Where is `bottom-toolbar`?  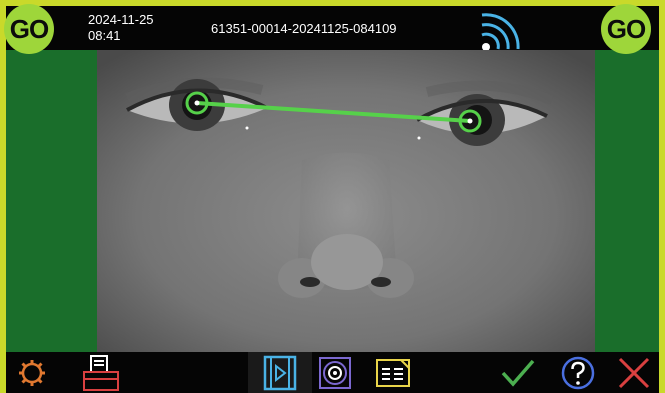
bottom-toolbar is located at coordinates (332, 372).